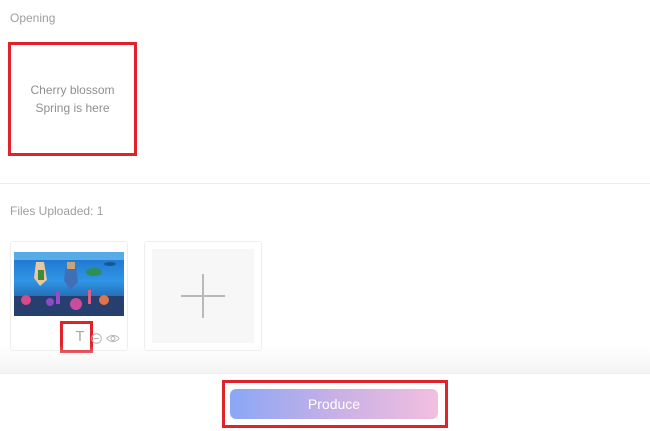  Describe the element at coordinates (325, 359) in the screenshot. I see `scroll-fade` at that location.